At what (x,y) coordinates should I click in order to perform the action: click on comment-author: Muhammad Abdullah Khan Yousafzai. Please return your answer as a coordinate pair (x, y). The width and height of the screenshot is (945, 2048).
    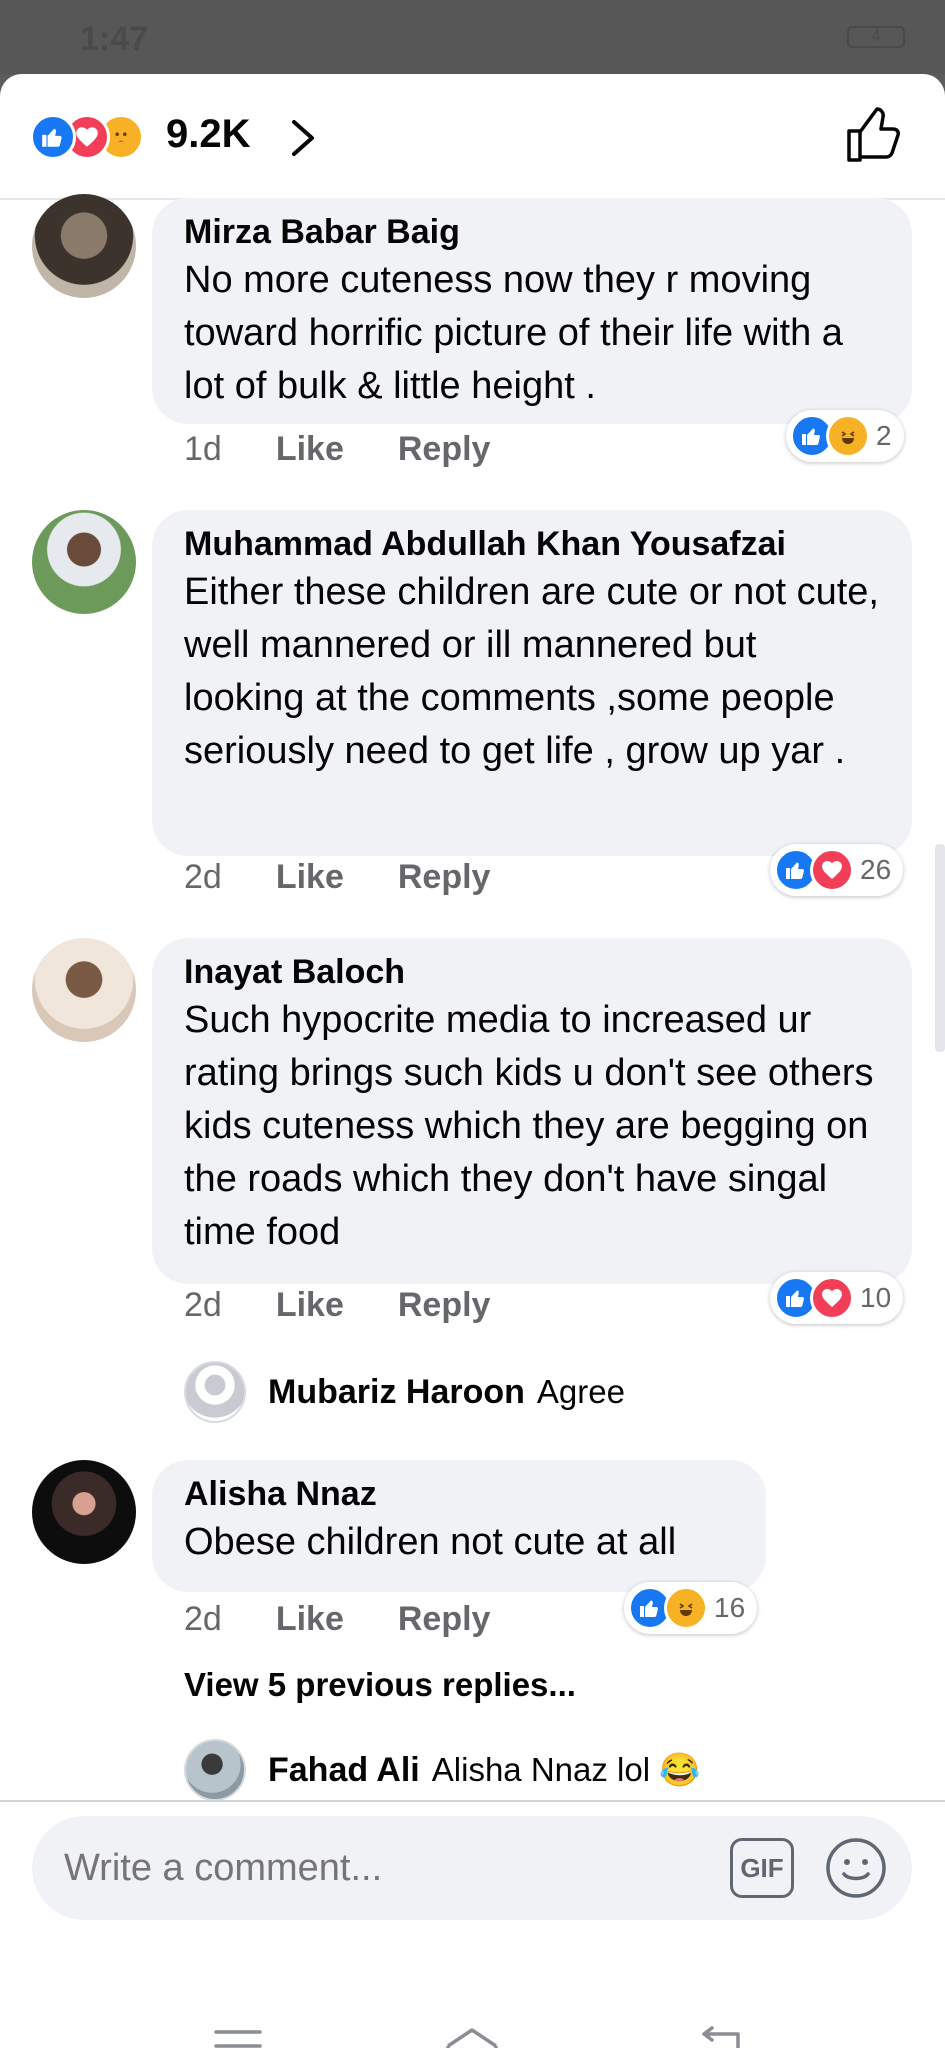
    Looking at the image, I should click on (532, 544).